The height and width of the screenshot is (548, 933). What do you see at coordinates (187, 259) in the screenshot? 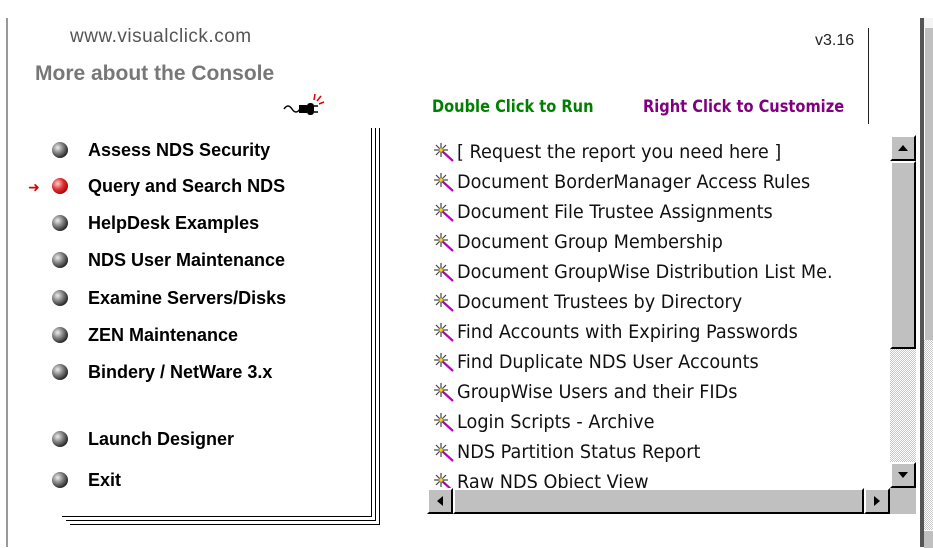
I see `menu-item-label: NDS User Maintenance` at bounding box center [187, 259].